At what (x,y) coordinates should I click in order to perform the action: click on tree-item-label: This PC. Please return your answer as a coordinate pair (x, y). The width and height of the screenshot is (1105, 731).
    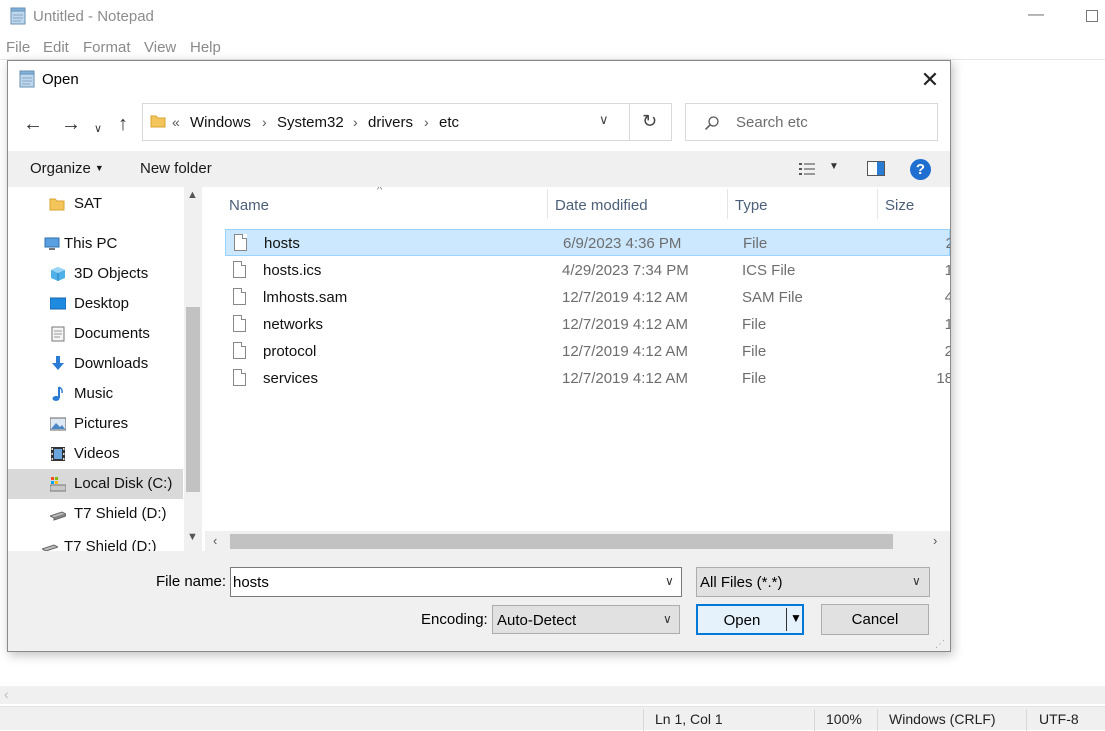
    Looking at the image, I should click on (91, 243).